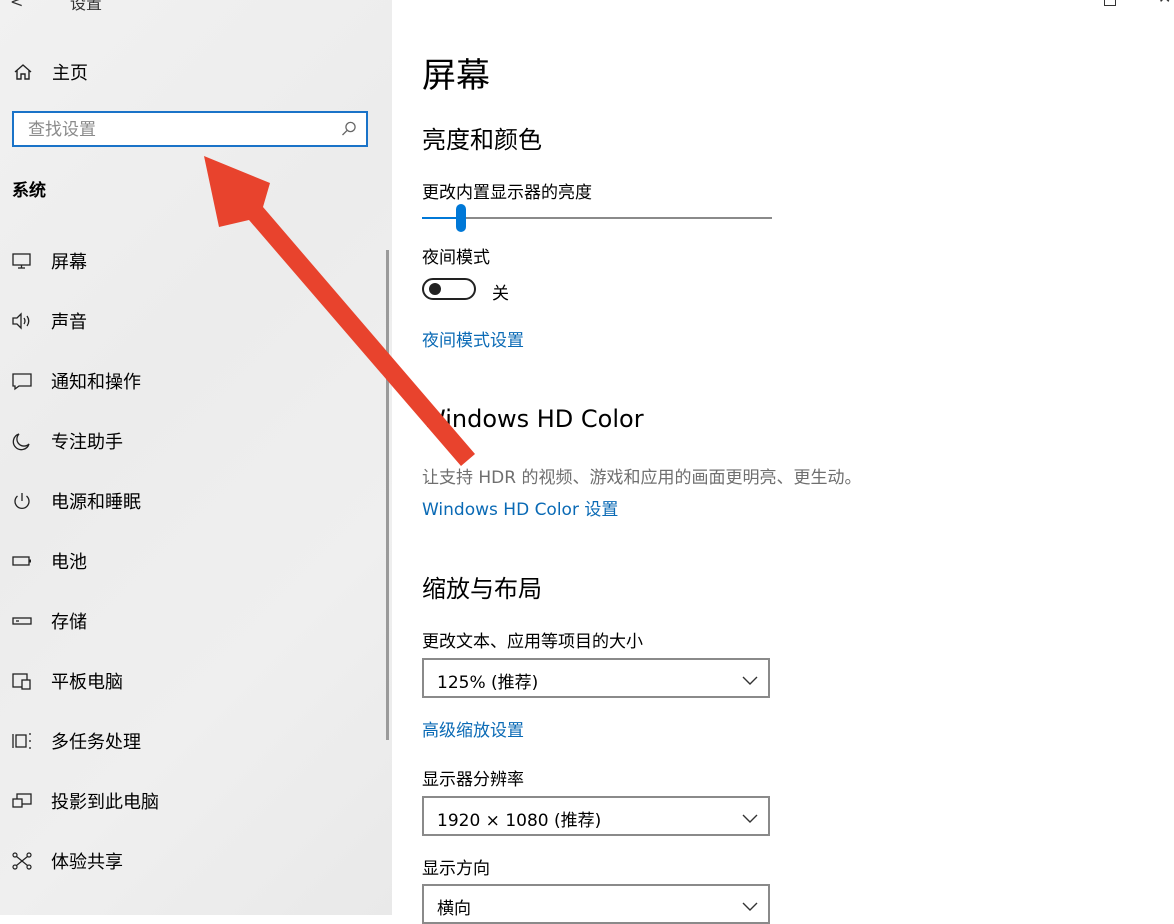 The image size is (1174, 924). I want to click on search-input, so click(183, 130).